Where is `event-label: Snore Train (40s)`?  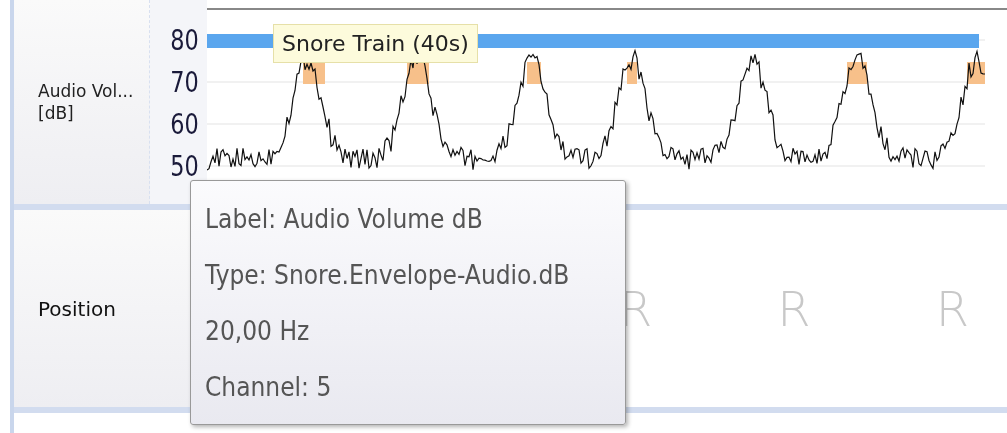
event-label: Snore Train (40s) is located at coordinates (375, 43).